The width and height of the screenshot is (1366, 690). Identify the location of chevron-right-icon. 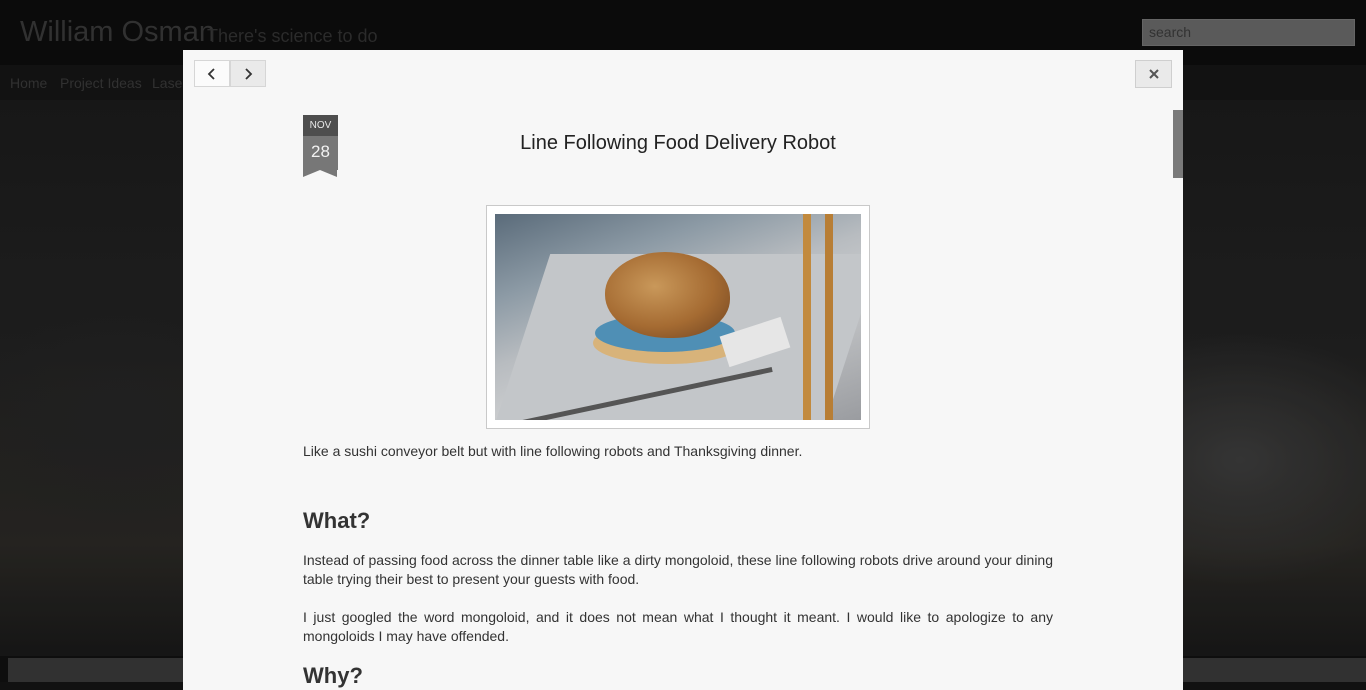
(249, 73).